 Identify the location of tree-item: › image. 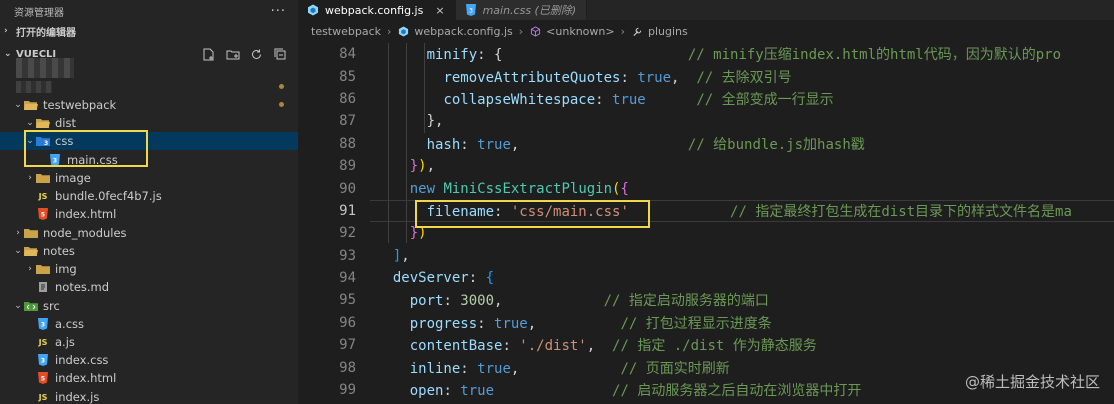
(149, 178).